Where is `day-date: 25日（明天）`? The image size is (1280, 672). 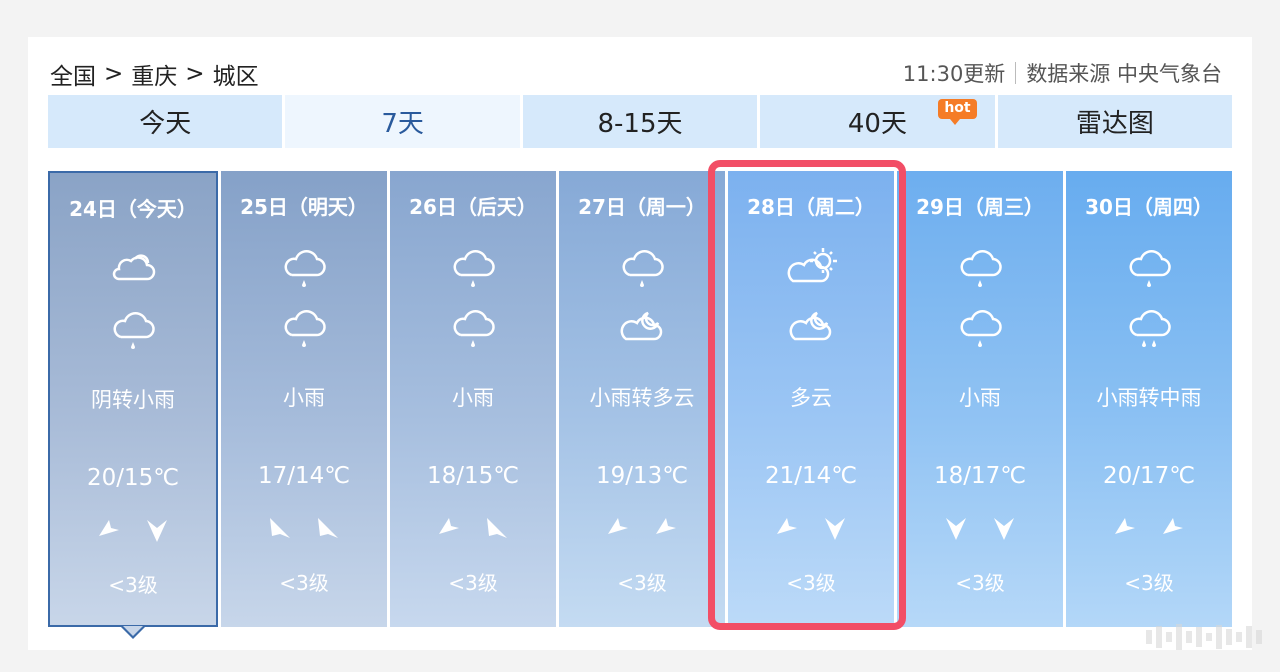
day-date: 25日（明天） is located at coordinates (304, 207).